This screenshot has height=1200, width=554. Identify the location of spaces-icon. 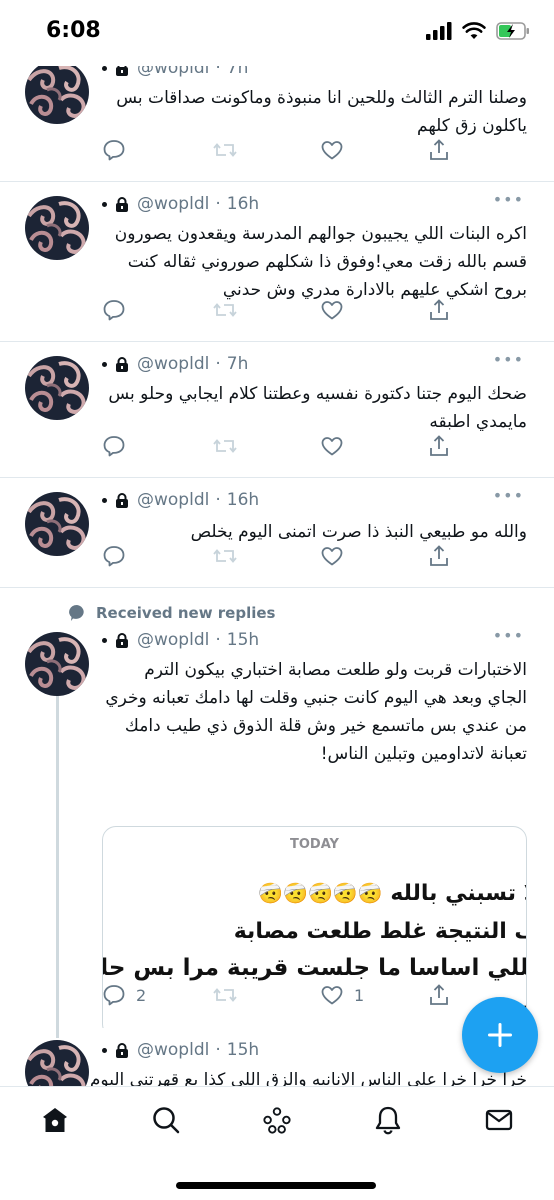
(277, 1120).